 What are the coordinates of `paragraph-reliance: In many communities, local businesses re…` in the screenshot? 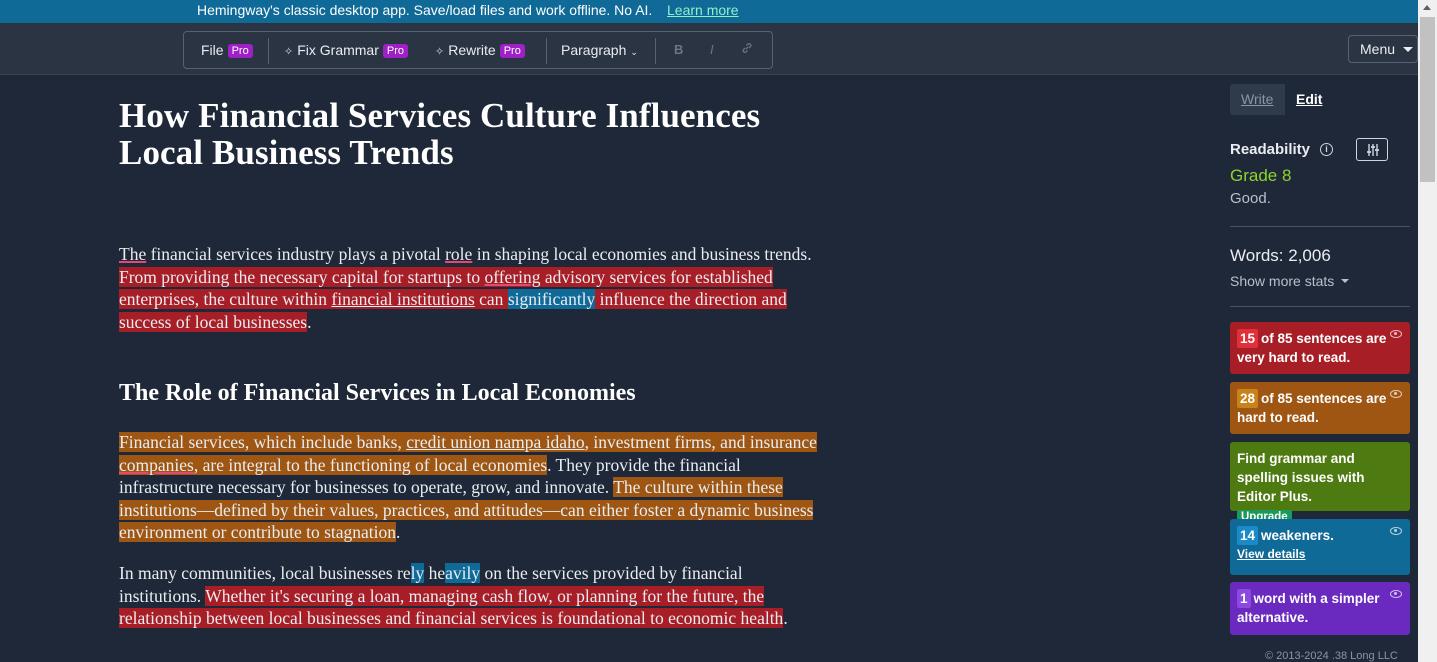 It's located at (469, 596).